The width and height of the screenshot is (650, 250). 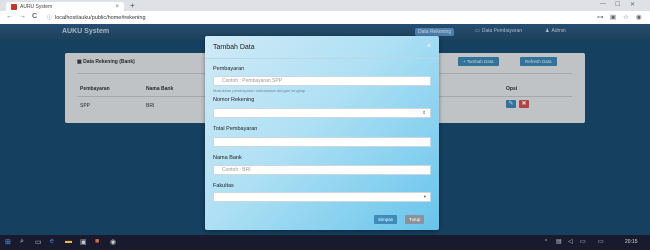 I want to click on pembayaran-input: Contoh : Pembayaran SPP, so click(x=322, y=81).